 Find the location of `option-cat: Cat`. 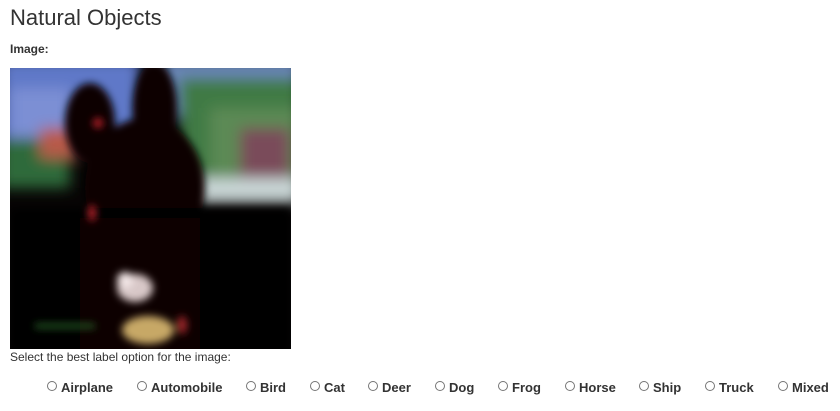

option-cat: Cat is located at coordinates (327, 388).